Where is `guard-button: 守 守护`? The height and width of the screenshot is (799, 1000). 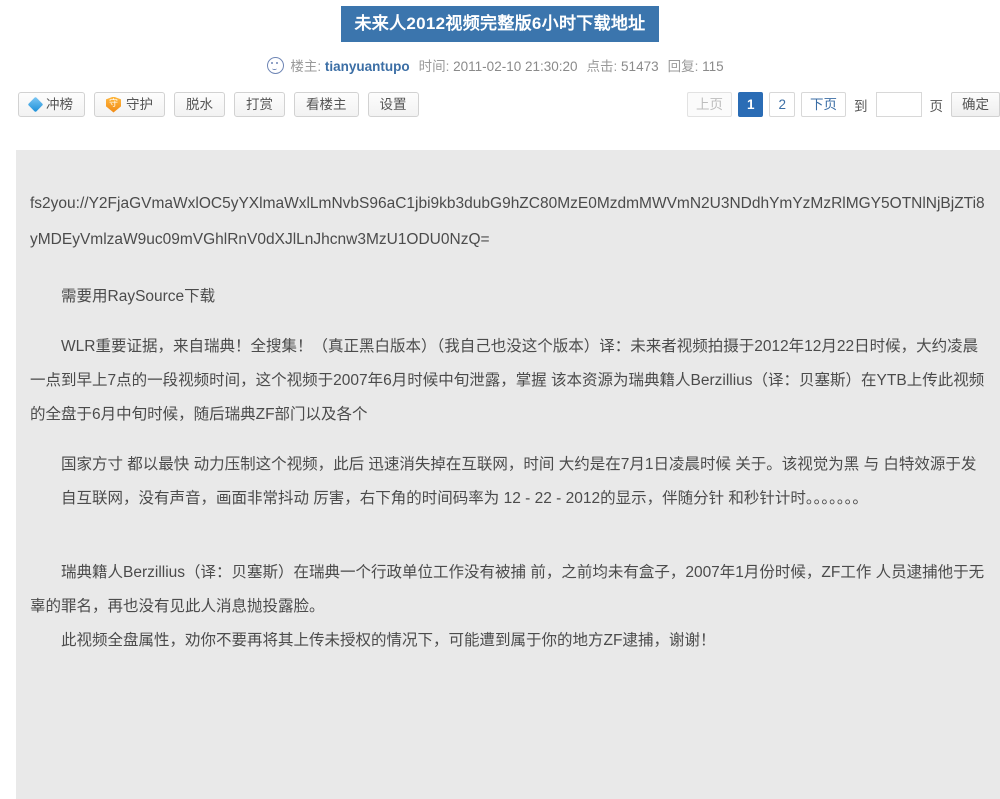 guard-button: 守 守护 is located at coordinates (129, 104).